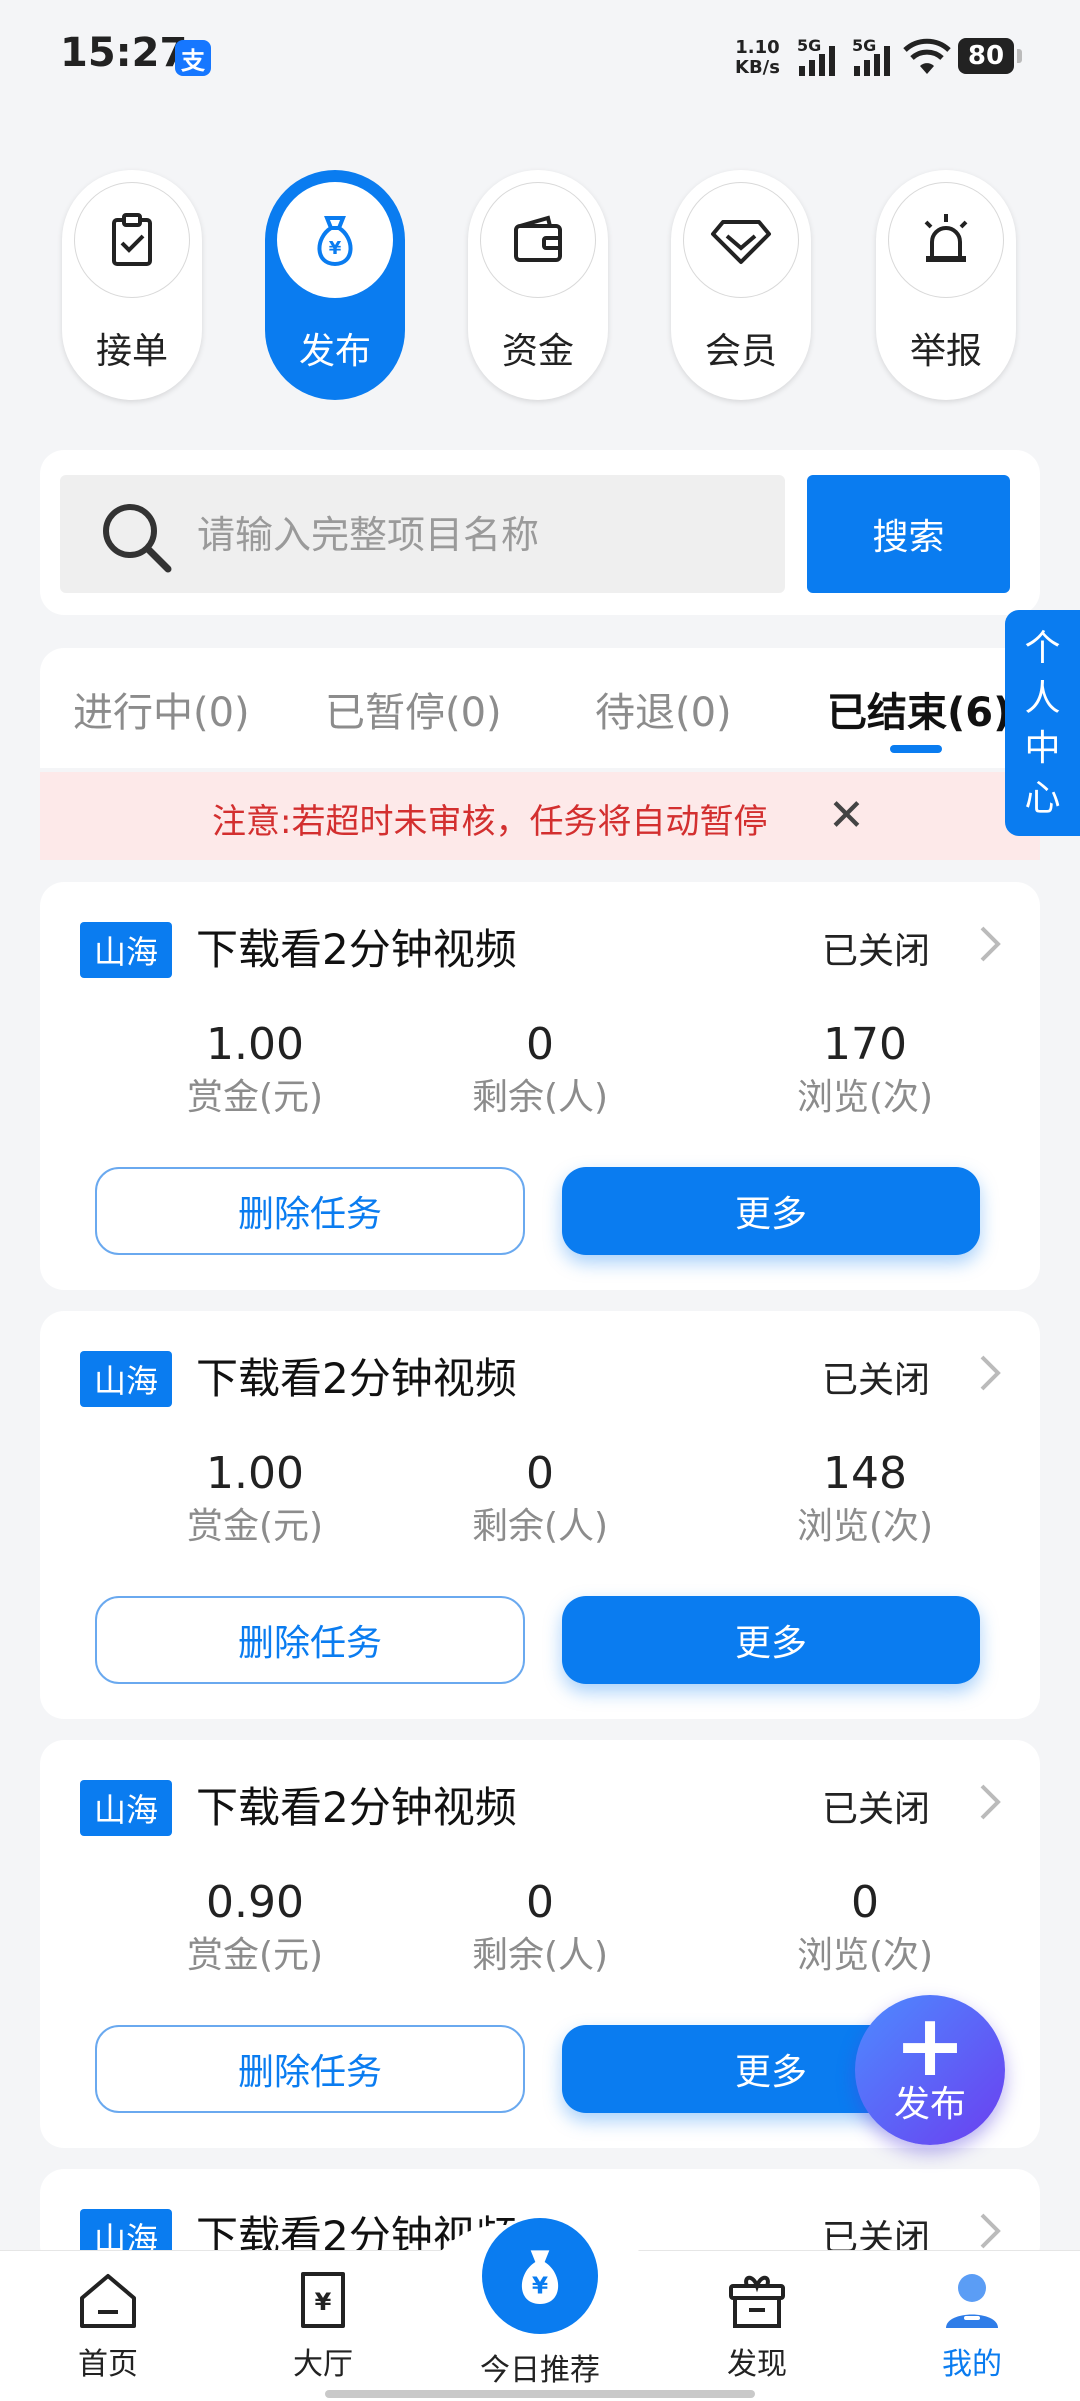 This screenshot has width=1080, height=2401. I want to click on stat-views: 148 浏览(次), so click(865, 1499).